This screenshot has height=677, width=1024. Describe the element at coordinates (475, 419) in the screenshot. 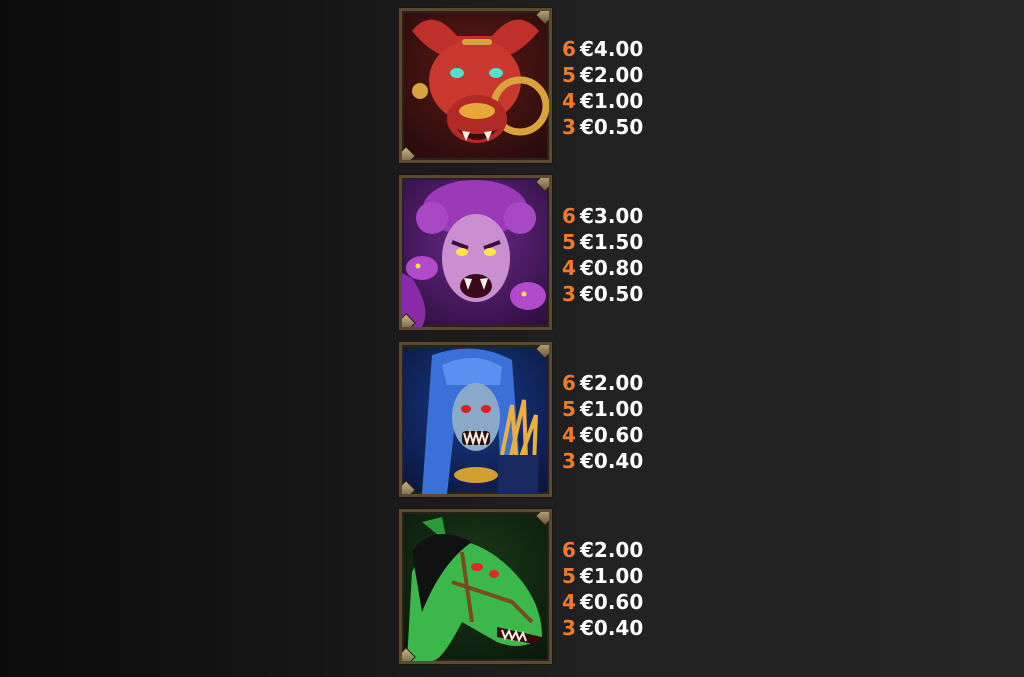

I see `blue-banshee-icon` at that location.